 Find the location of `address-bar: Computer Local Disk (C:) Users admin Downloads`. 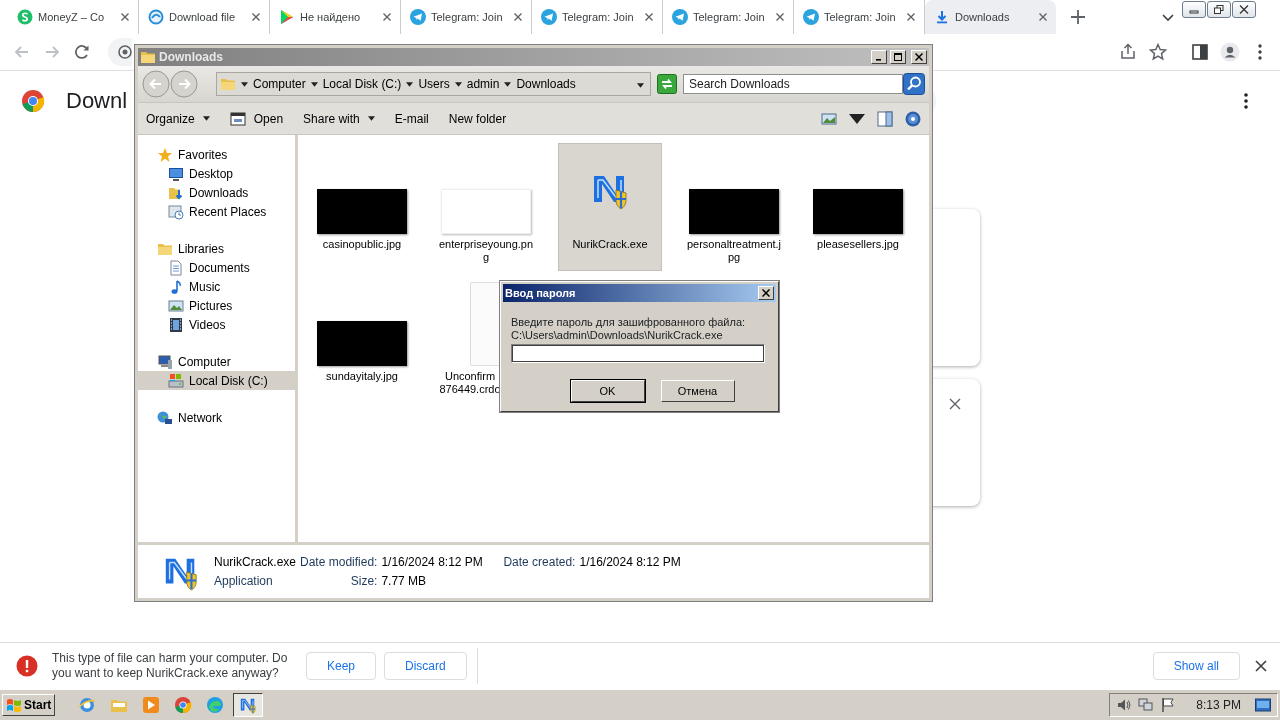

address-bar: Computer Local Disk (C:) Users admin Downloads is located at coordinates (433, 84).